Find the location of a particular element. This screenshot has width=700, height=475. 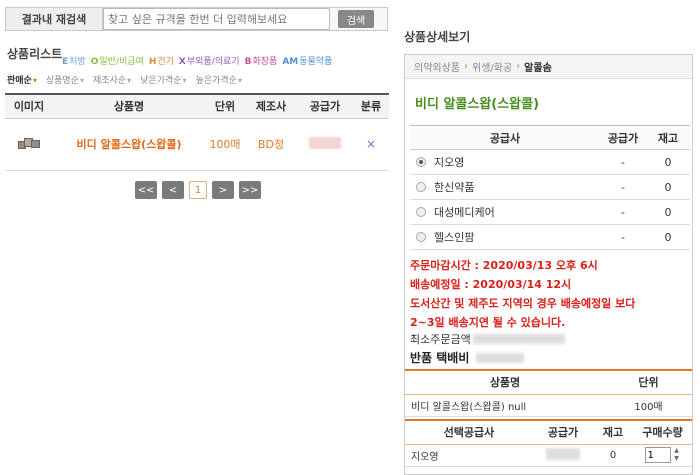

legend-text: 일반/비급여 is located at coordinates (121, 62).